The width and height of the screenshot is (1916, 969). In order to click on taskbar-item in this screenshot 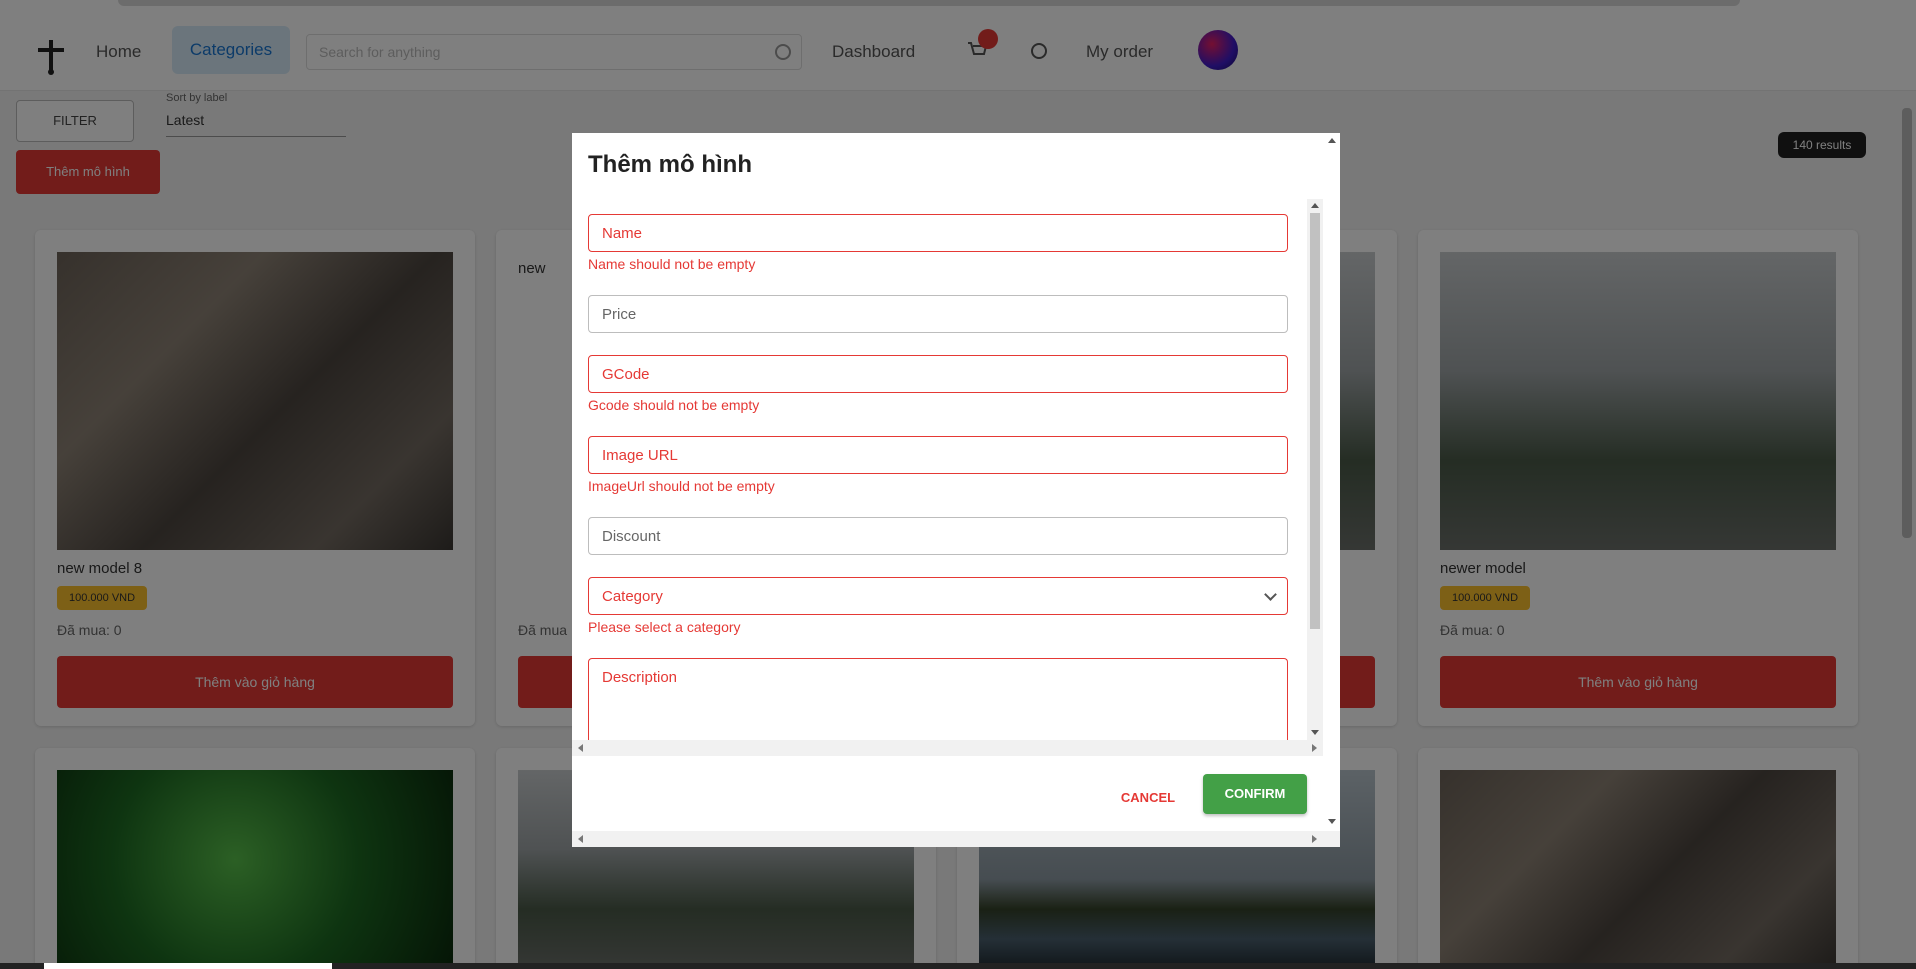, I will do `click(188, 966)`.